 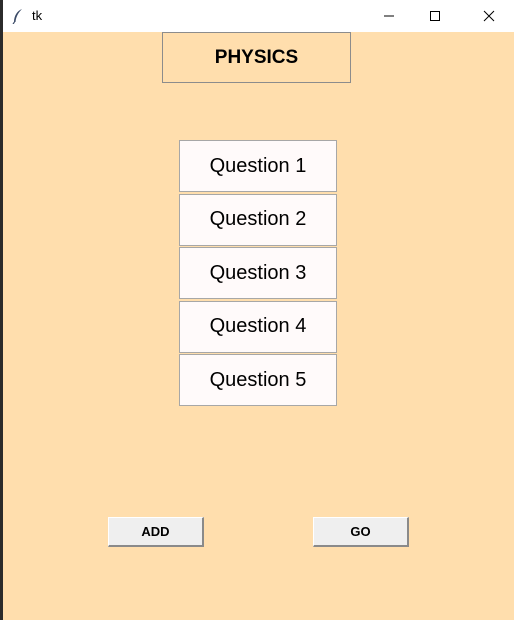 I want to click on question-2-button: Question 2, so click(x=258, y=219).